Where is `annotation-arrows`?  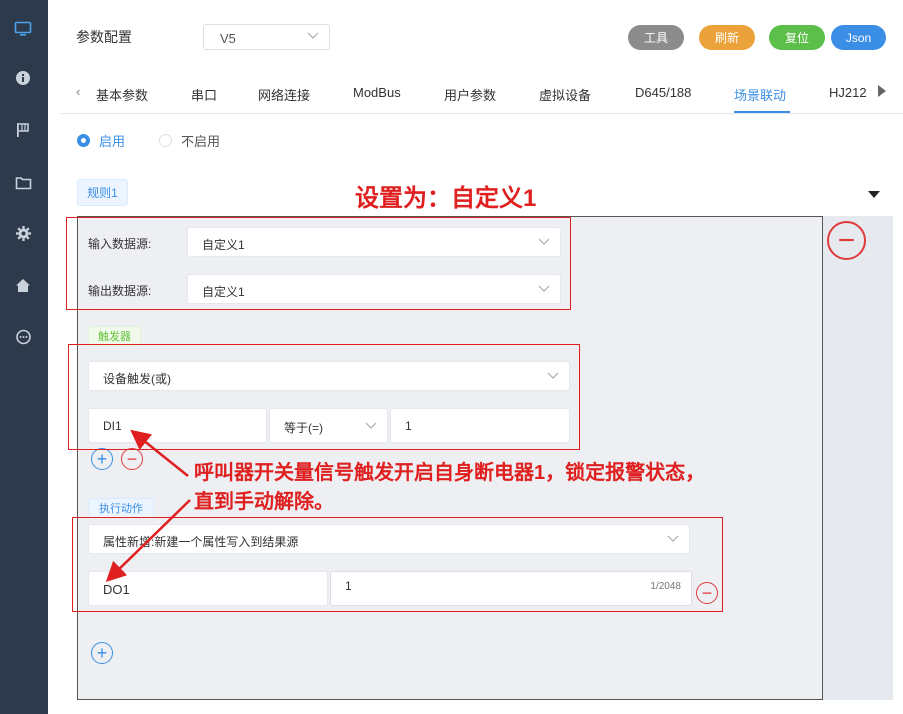 annotation-arrows is located at coordinates (148, 505).